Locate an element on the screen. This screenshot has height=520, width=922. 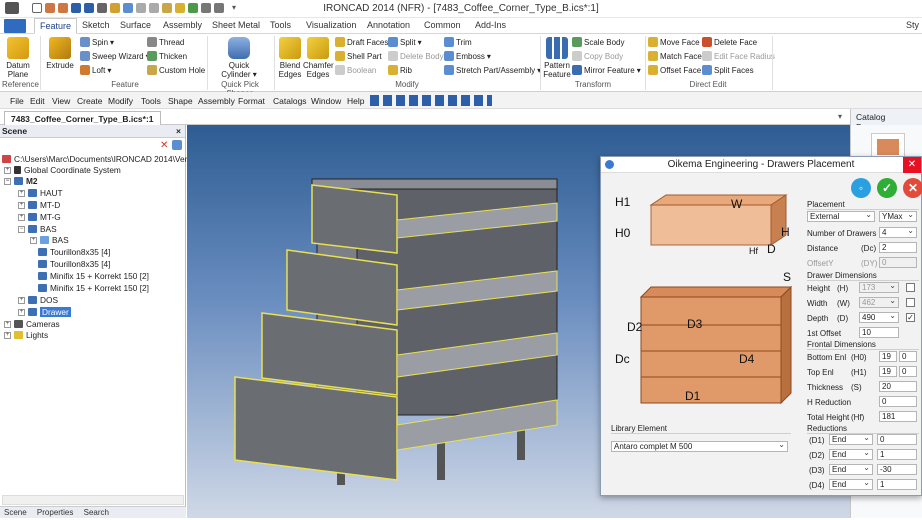
tab-scene: Scene is located at coordinates (15, 512).